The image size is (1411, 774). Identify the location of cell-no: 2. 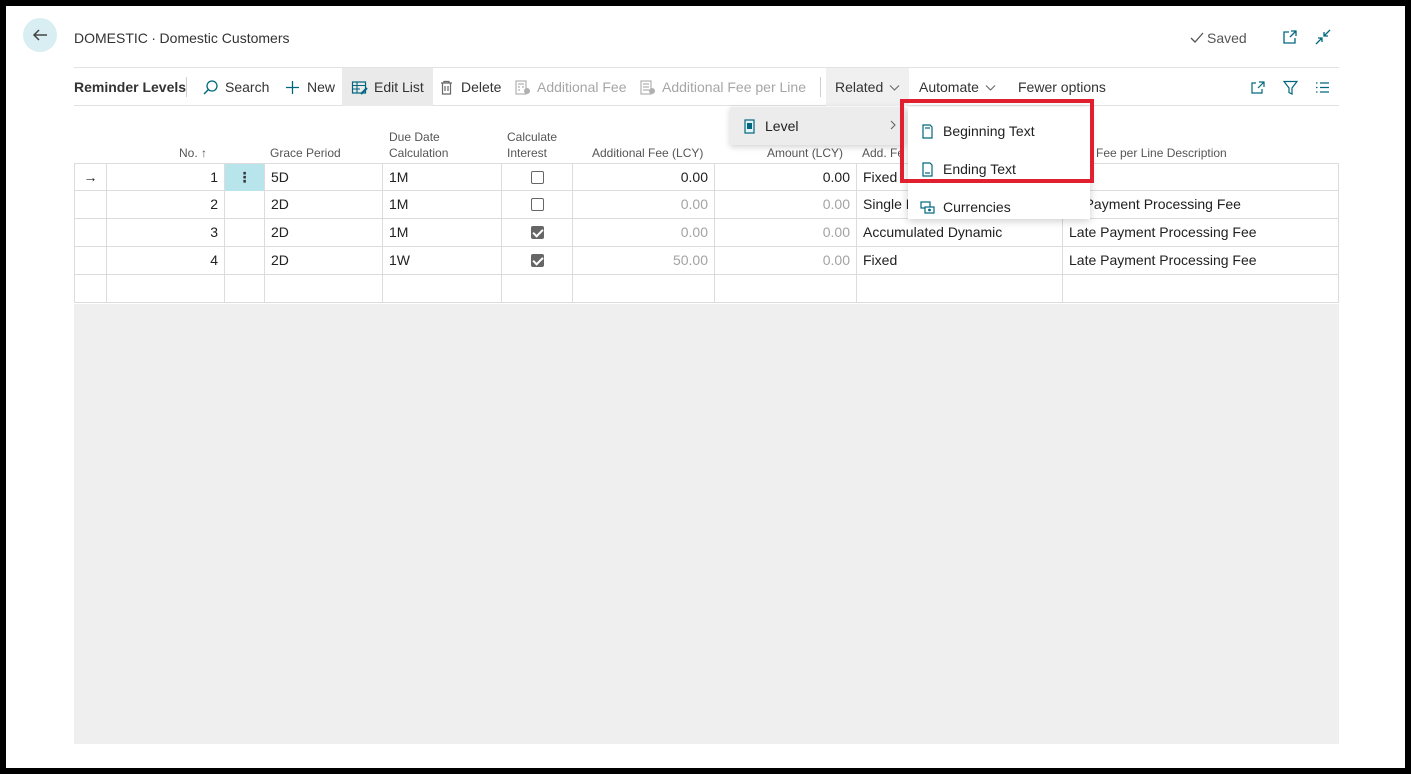
(165, 204).